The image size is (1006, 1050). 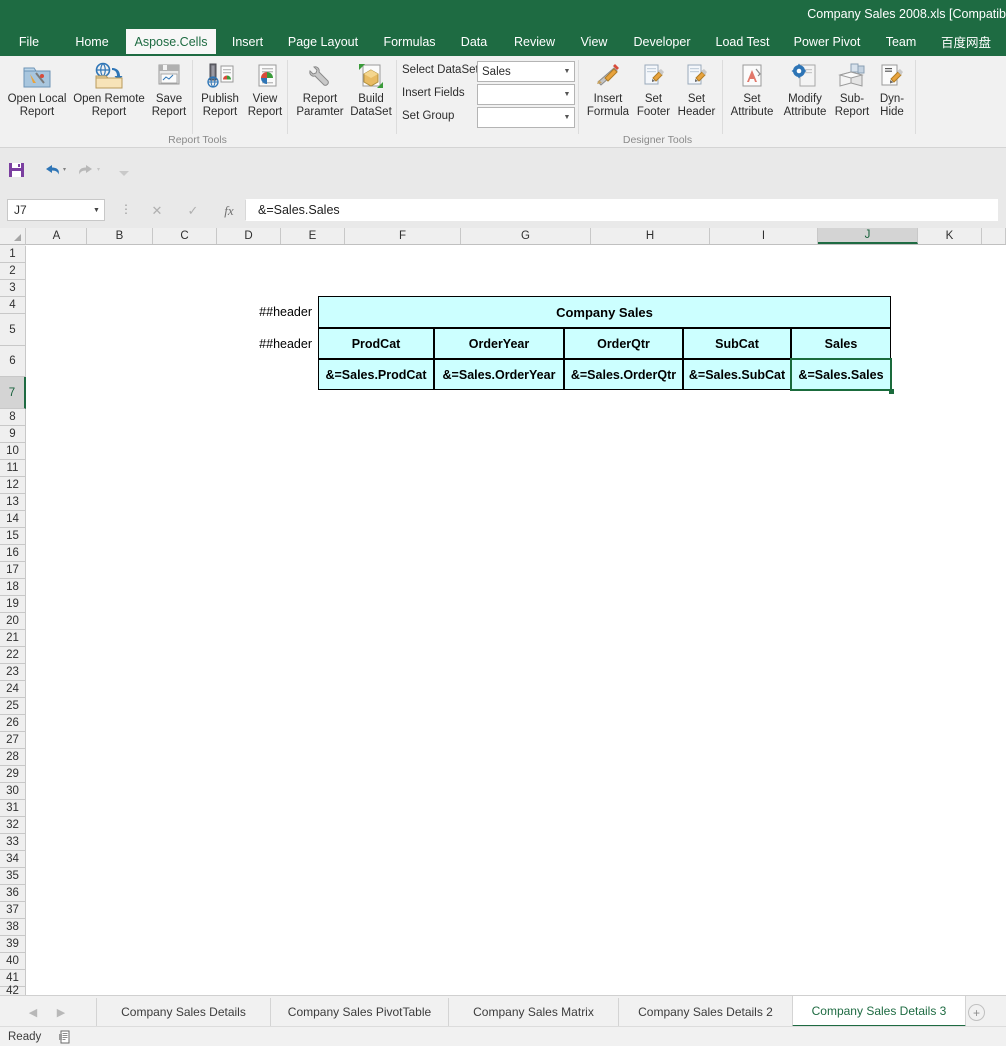 I want to click on modify-attribute-button: Modify Attribute, so click(x=805, y=89).